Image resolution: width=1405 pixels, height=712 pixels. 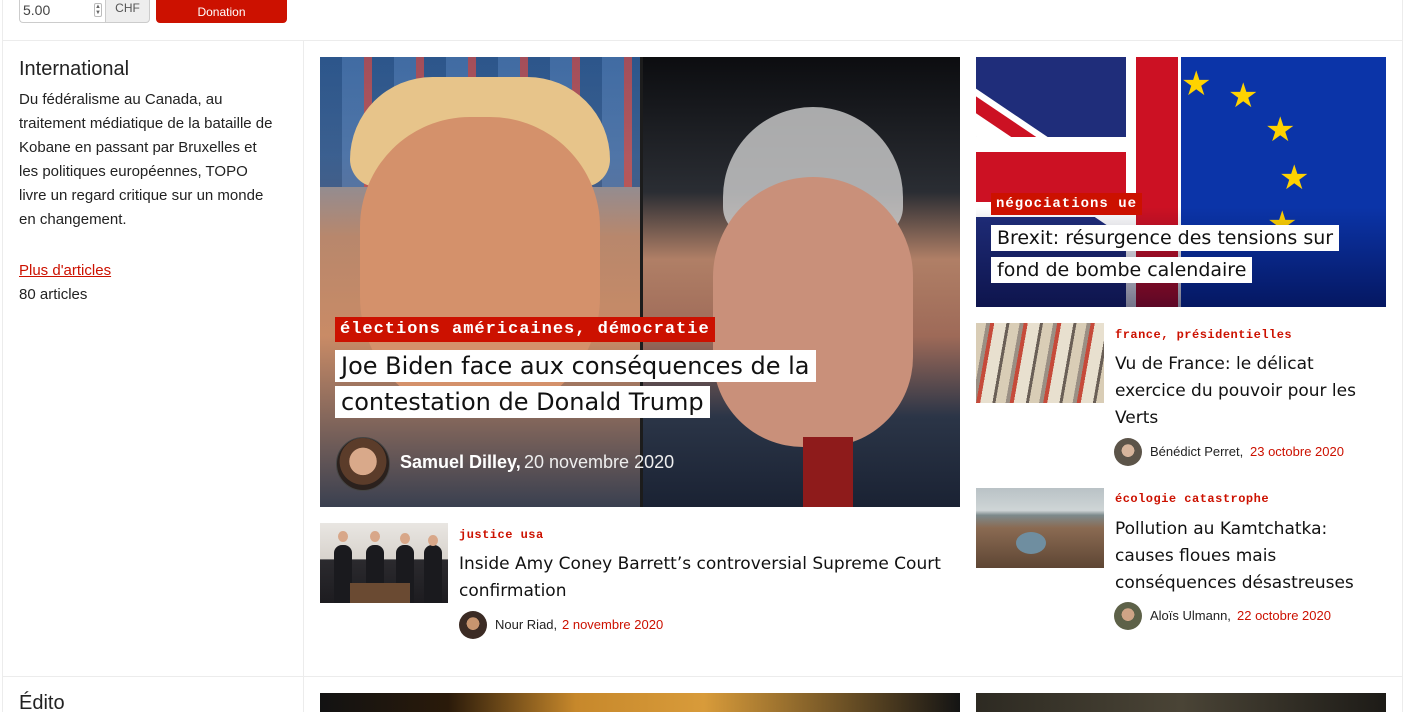 I want to click on article-tag: france, présidentielles, so click(x=1203, y=335).